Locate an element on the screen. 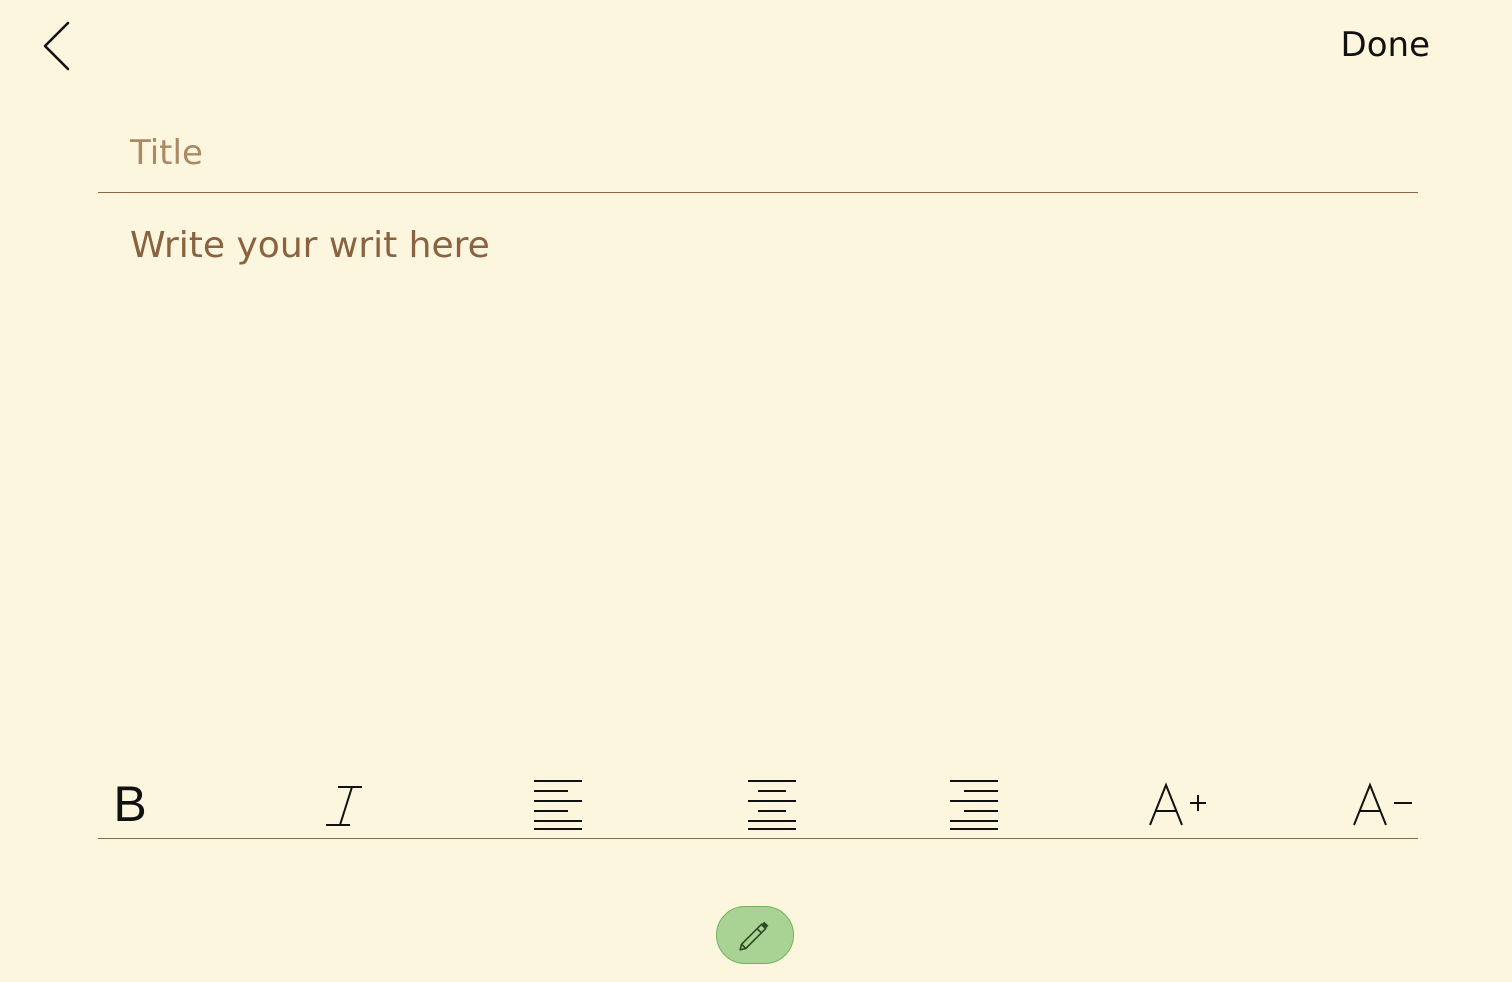 This screenshot has height=982, width=1512. format-toolbar: B is located at coordinates (758, 803).